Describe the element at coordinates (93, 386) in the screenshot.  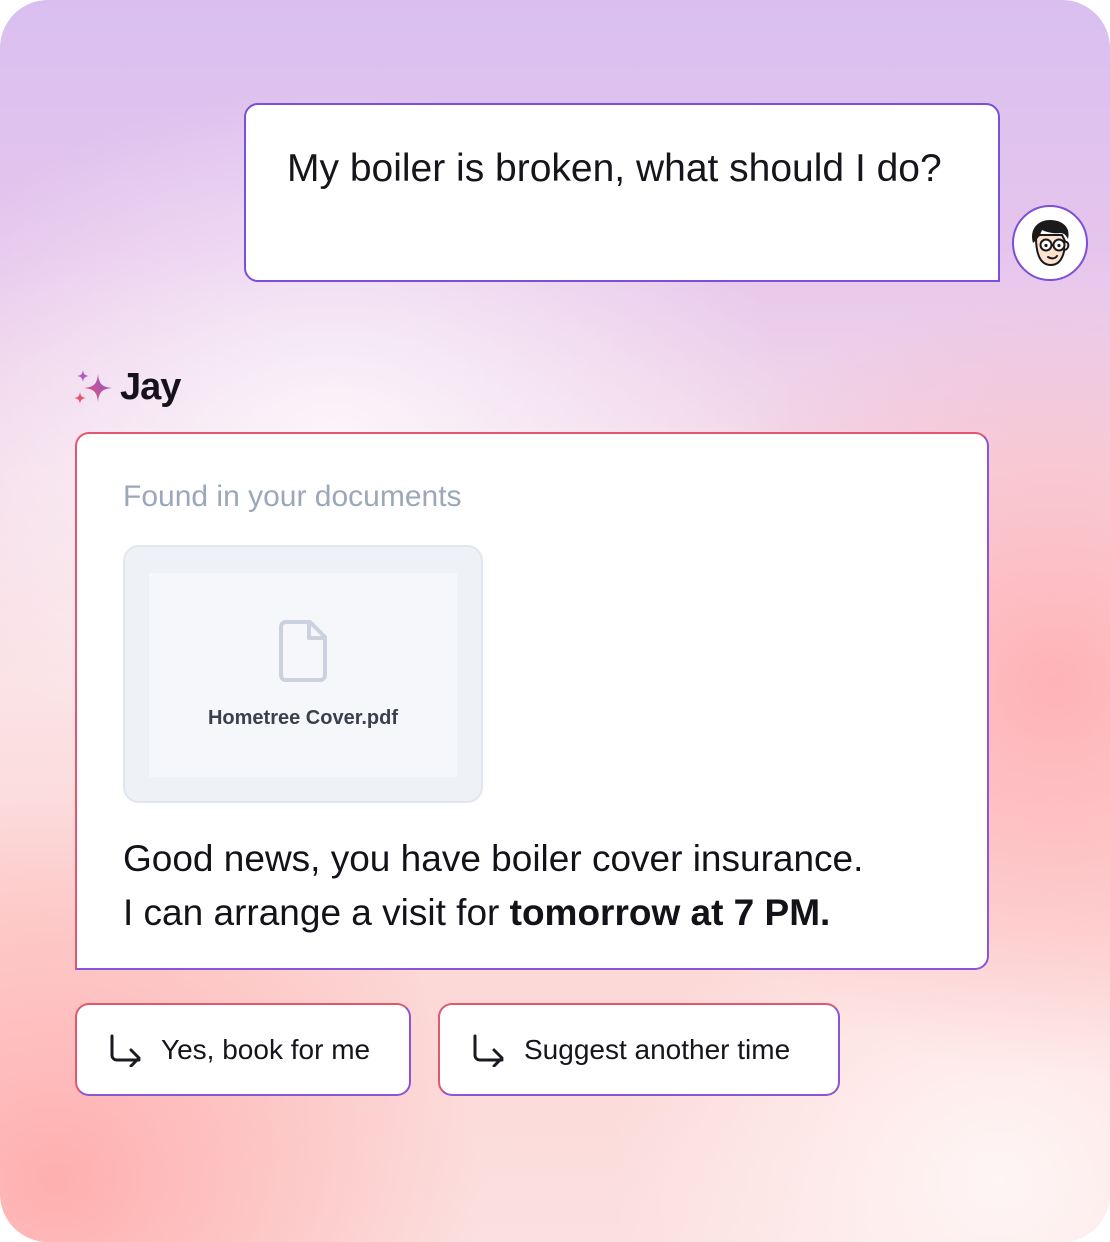
I see `sparkle-icon` at that location.